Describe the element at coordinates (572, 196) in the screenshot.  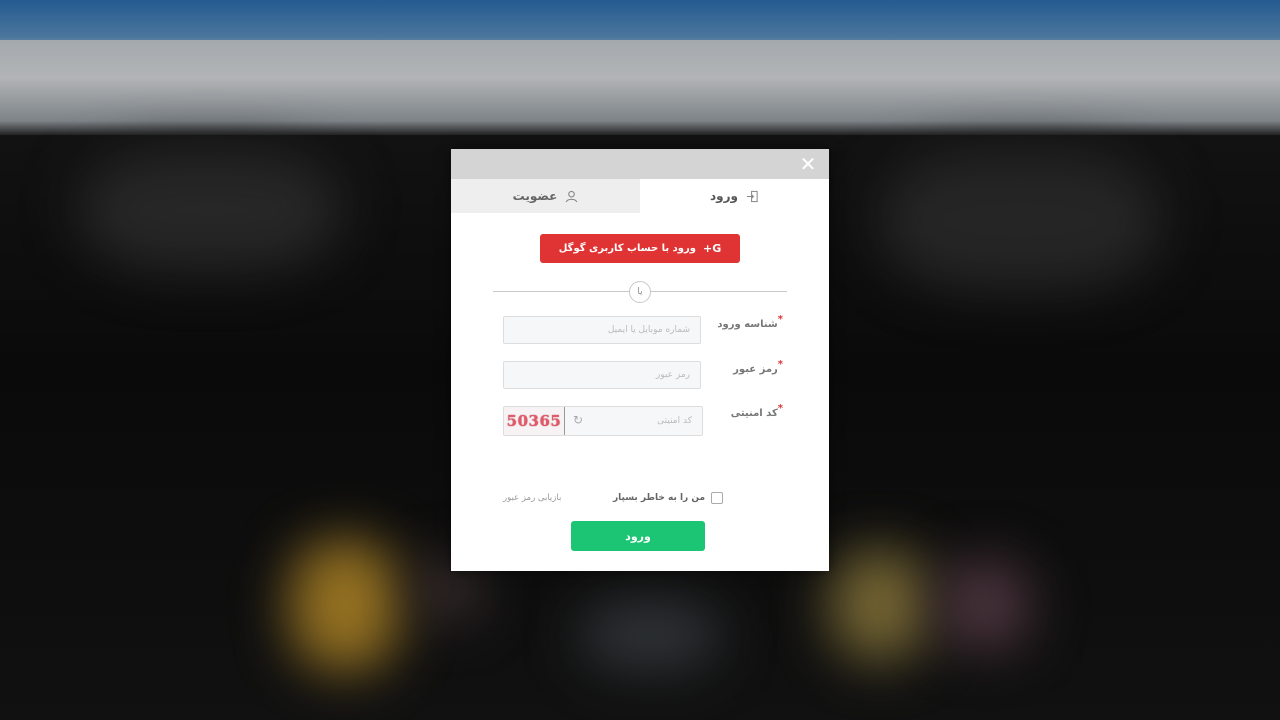
I see `user-icon` at that location.